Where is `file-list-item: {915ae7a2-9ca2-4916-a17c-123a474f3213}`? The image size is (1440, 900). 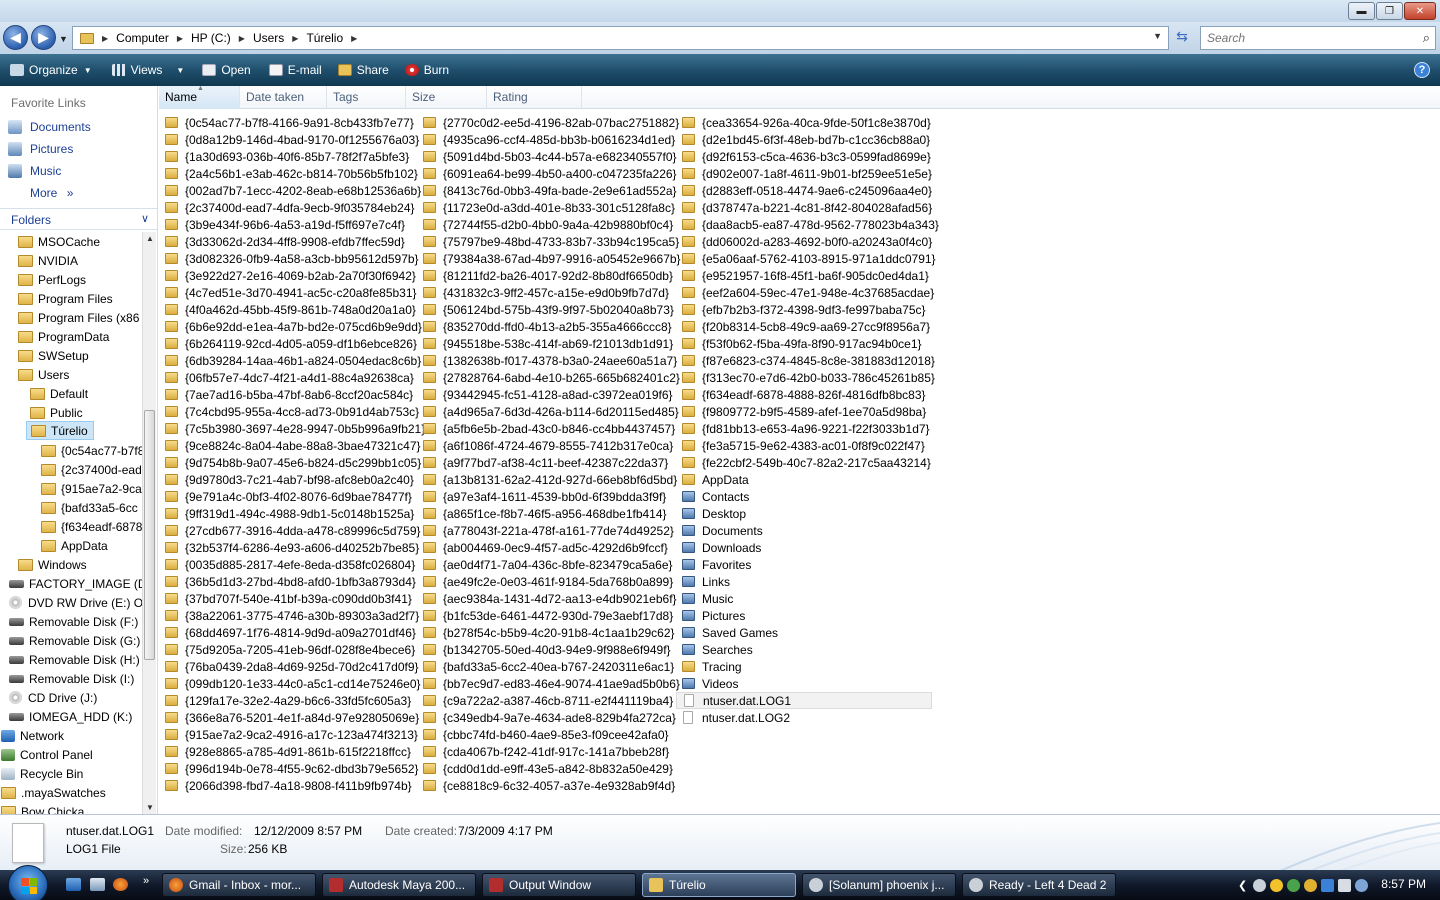
file-list-item: {915ae7a2-9ca2-4916-a17c-123a474f3213} is located at coordinates (290, 734).